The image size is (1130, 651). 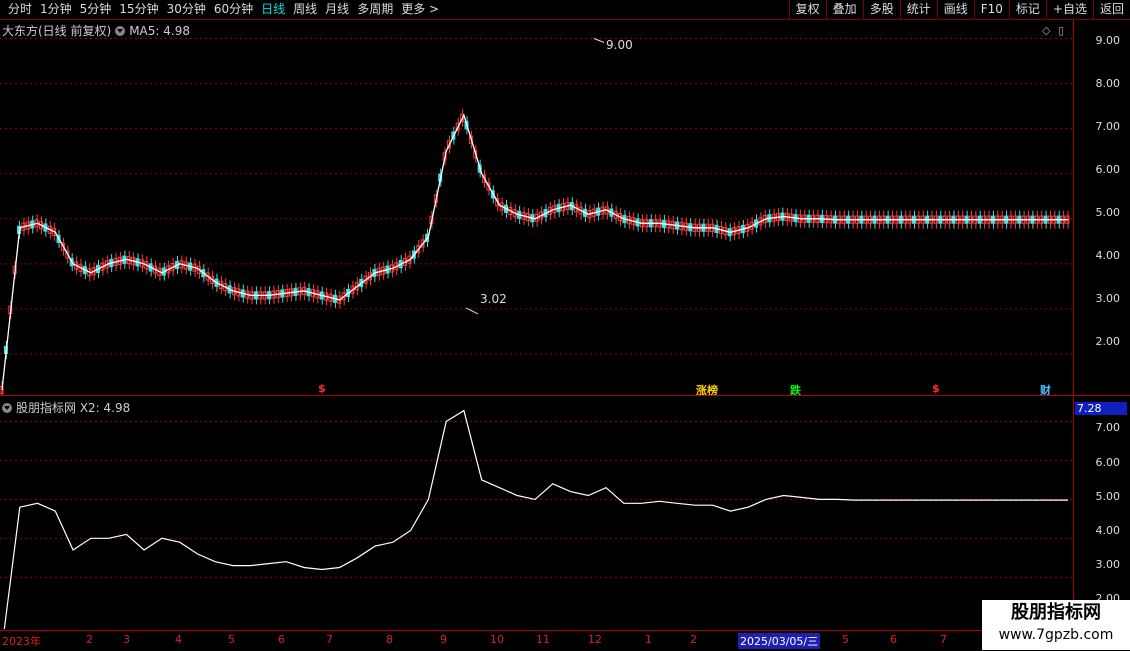 What do you see at coordinates (1056, 635) in the screenshot?
I see `watermark-url: www.7gpzb.com` at bounding box center [1056, 635].